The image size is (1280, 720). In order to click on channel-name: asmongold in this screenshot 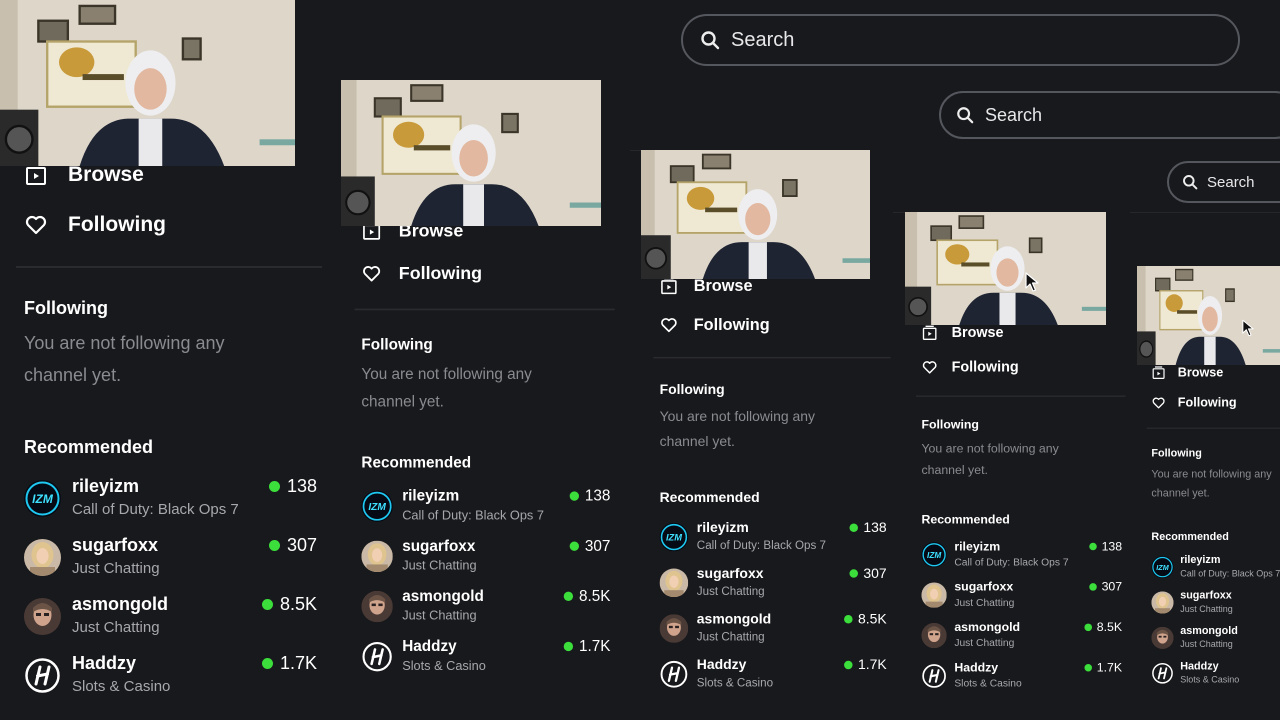, I will do `click(120, 604)`.